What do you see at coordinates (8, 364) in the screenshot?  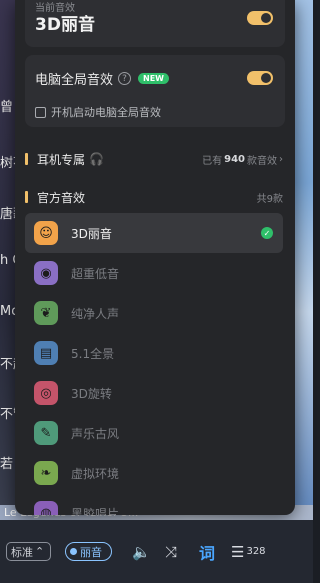 I see `bg-text: 不起` at bounding box center [8, 364].